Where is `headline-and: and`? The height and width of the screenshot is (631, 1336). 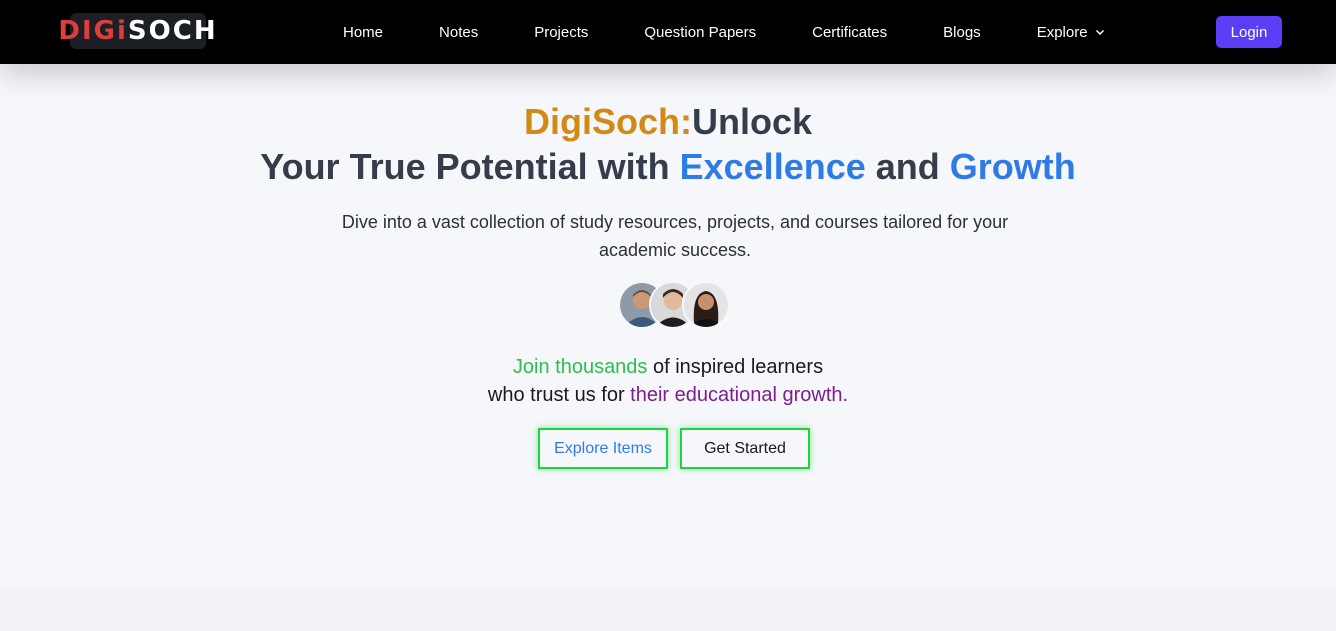 headline-and: and is located at coordinates (907, 166).